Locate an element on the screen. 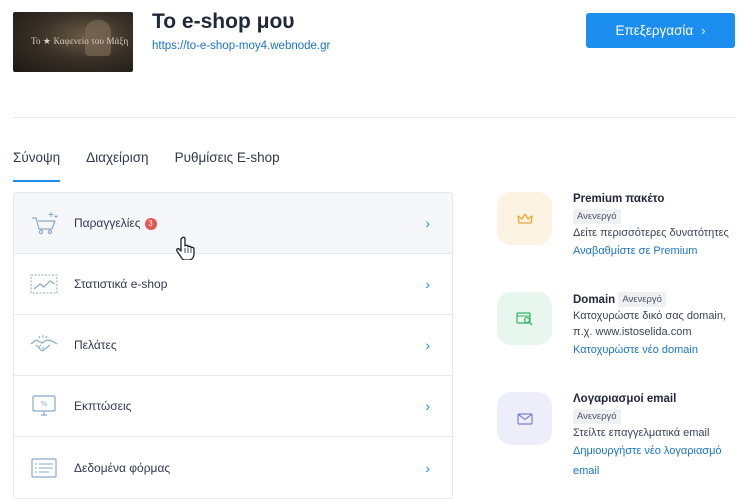 Image resolution: width=747 pixels, height=499 pixels. email-icon-badge is located at coordinates (524, 418).